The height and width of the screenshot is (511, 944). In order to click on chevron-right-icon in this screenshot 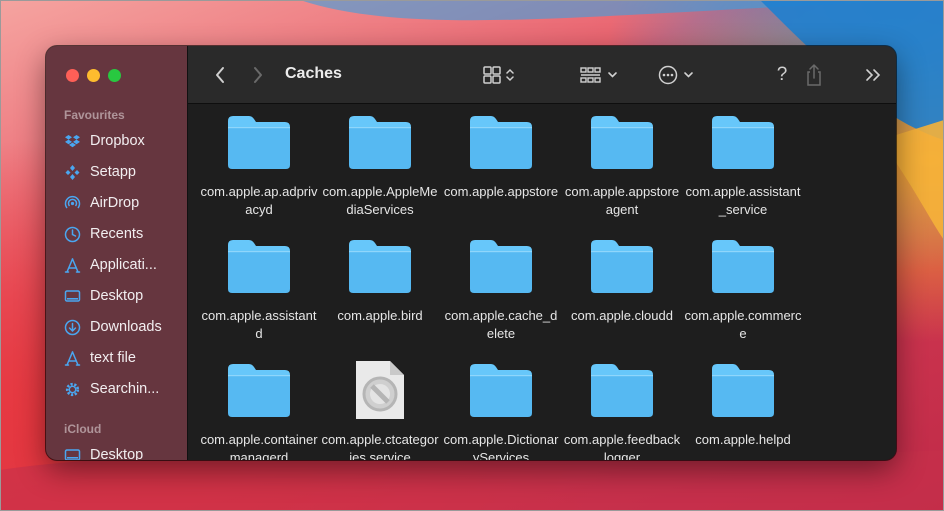, I will do `click(258, 75)`.